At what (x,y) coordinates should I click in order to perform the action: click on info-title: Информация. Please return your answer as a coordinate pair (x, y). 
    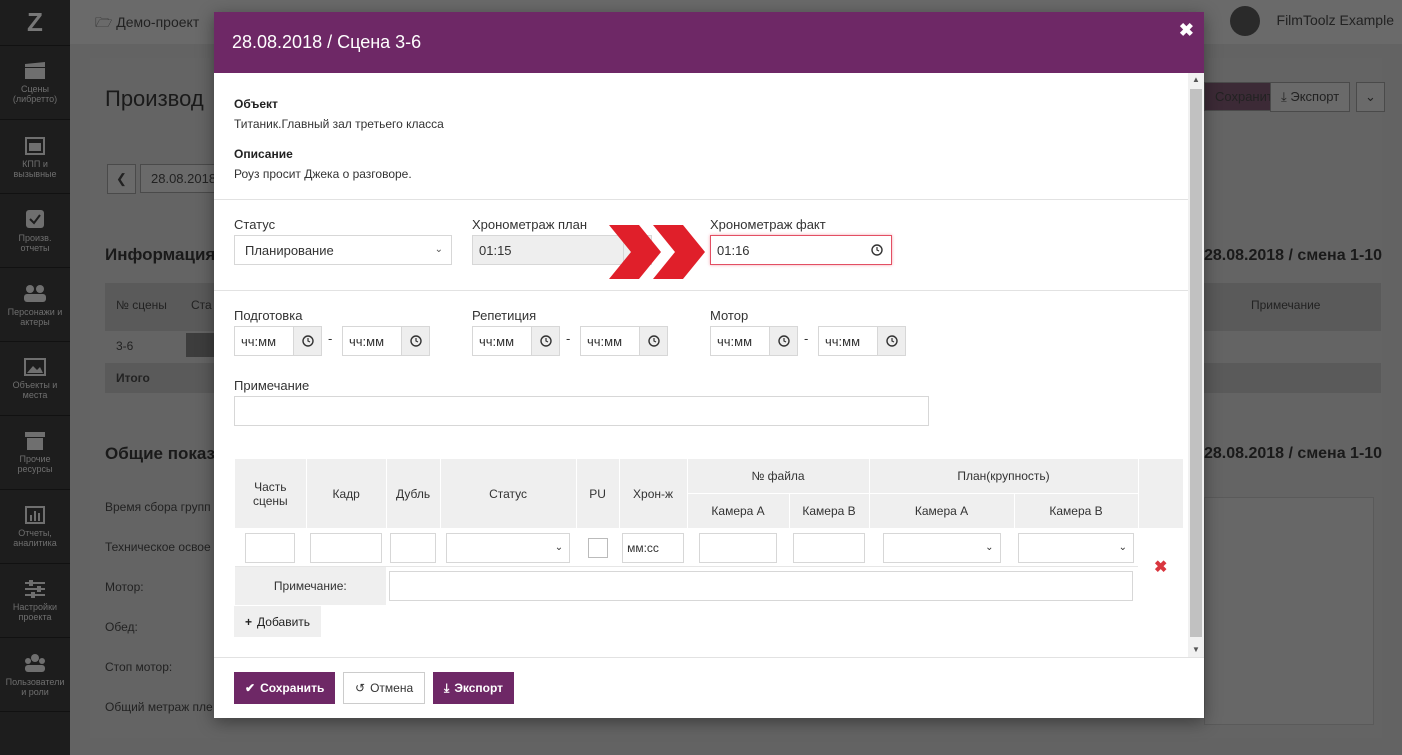
    Looking at the image, I should click on (160, 254).